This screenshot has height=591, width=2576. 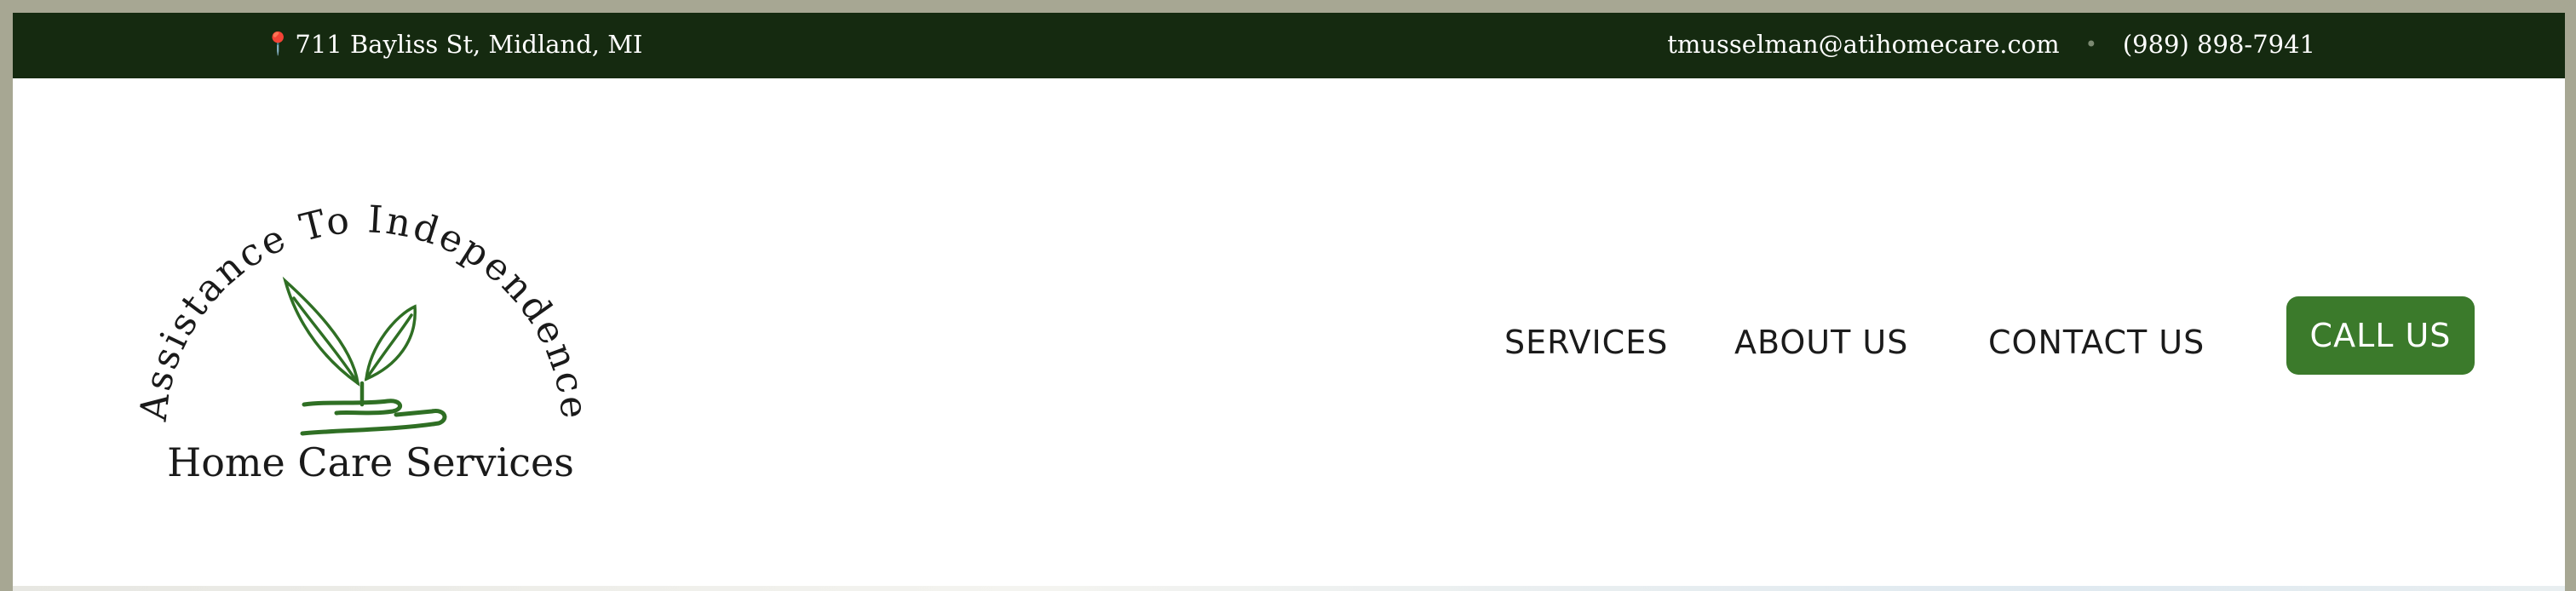 I want to click on main-navigation: SERVICES ABOUT US CONTACT US CALL US, so click(x=1289, y=339).